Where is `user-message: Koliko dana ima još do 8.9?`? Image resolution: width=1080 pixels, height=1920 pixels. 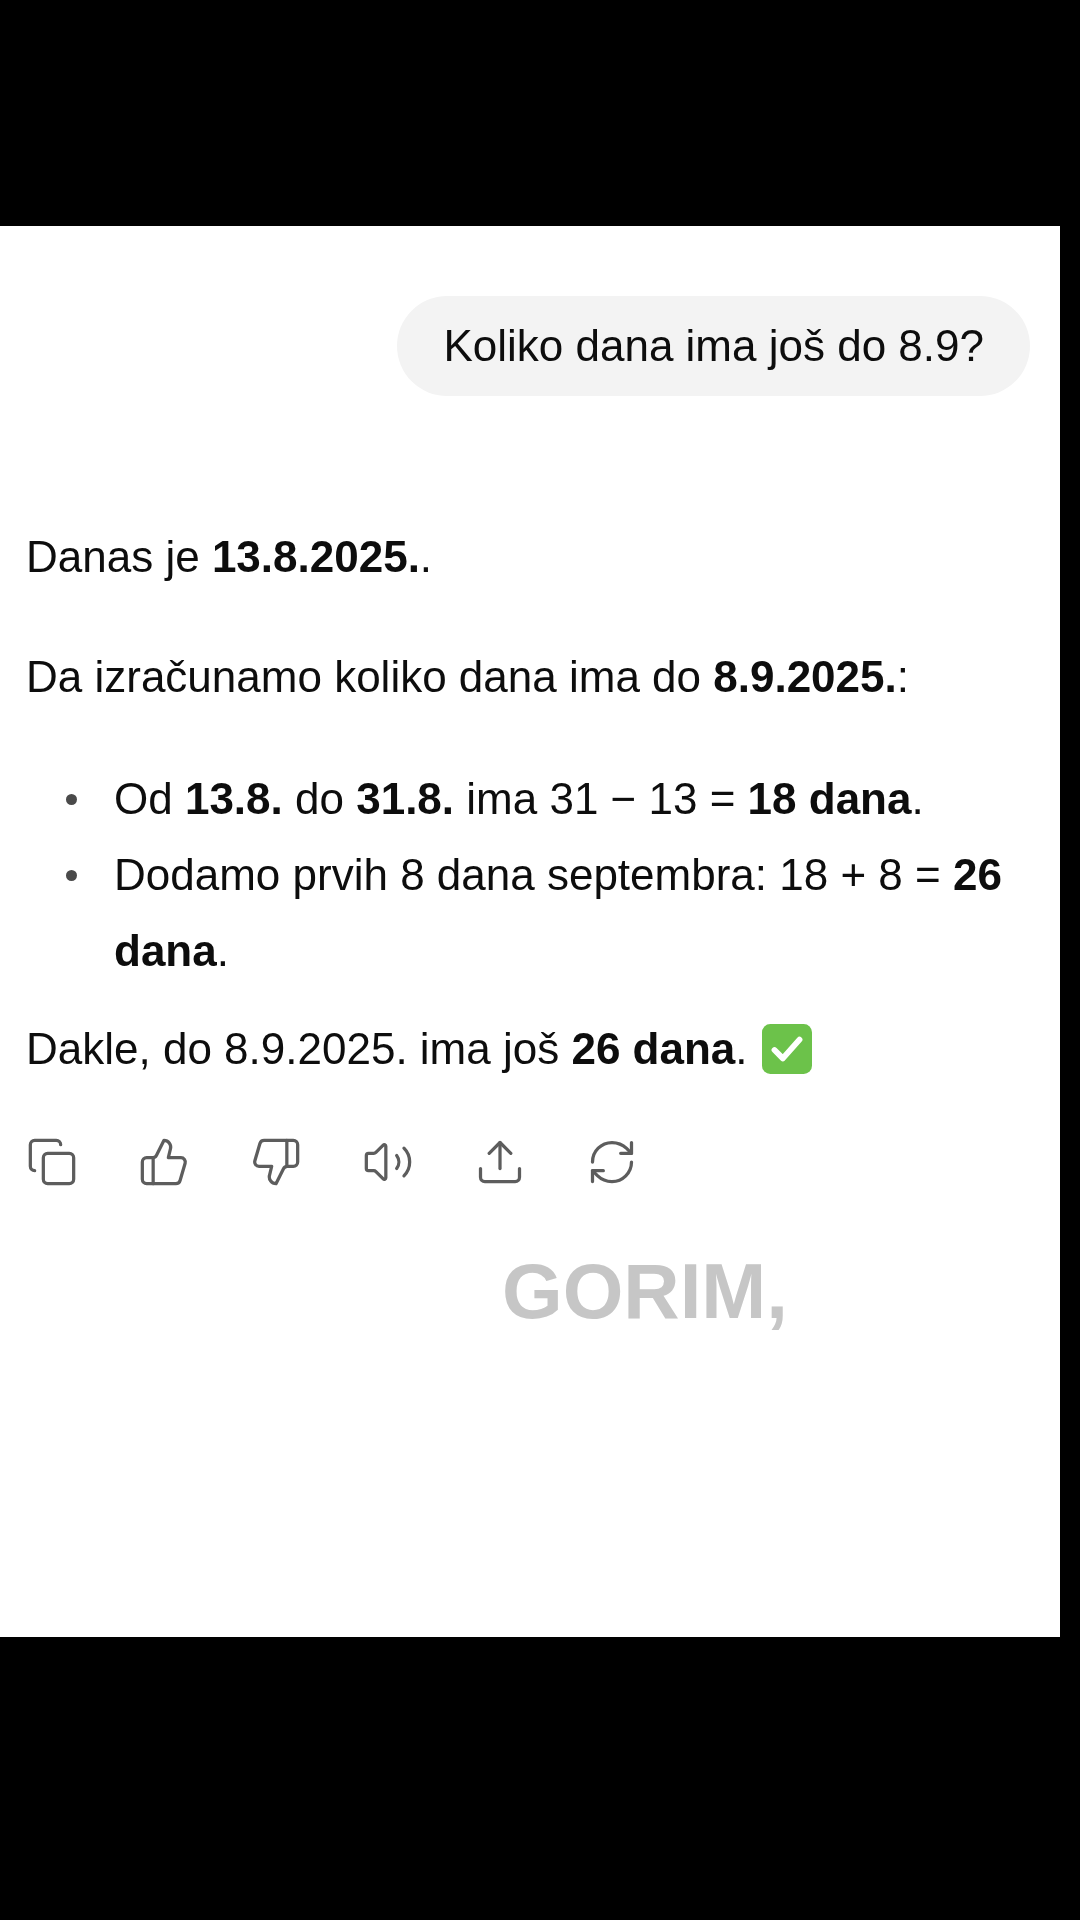
user-message: Koliko dana ima još do 8.9? is located at coordinates (713, 346).